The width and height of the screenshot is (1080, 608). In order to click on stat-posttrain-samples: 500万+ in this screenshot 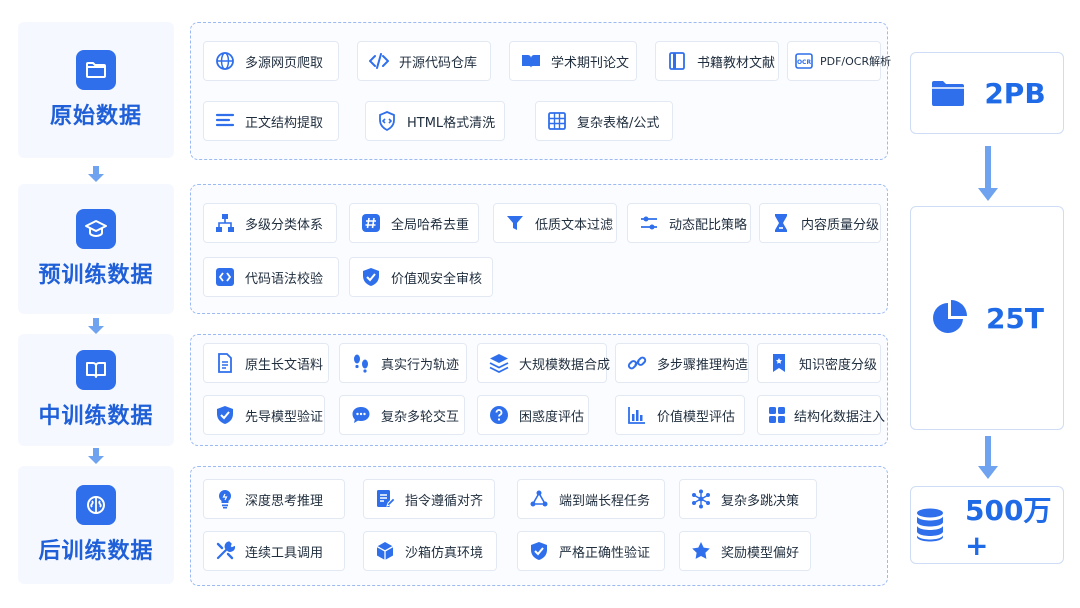, I will do `click(987, 525)`.